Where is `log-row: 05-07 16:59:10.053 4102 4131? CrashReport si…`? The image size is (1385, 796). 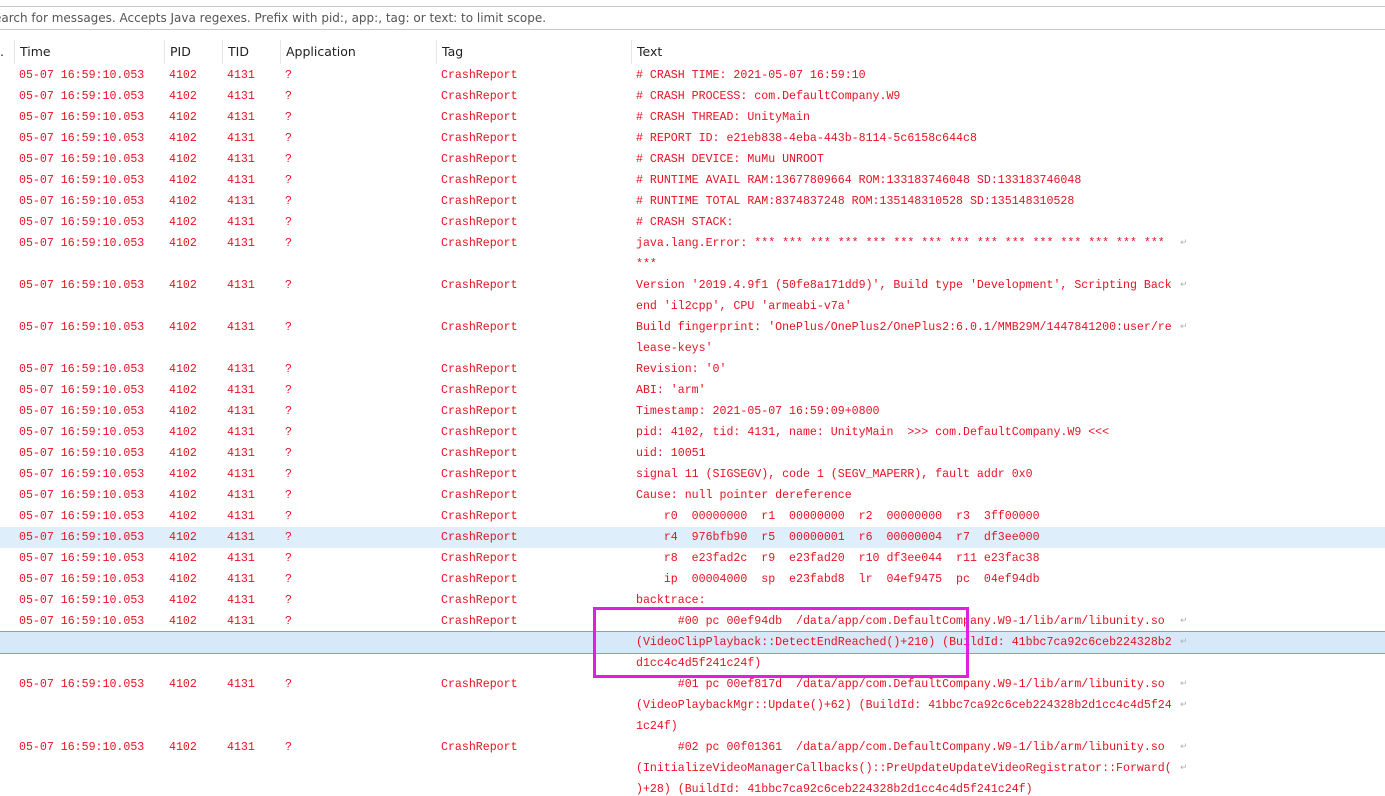
log-row: 05-07 16:59:10.053 4102 4131? CrashReport si… is located at coordinates (692, 474).